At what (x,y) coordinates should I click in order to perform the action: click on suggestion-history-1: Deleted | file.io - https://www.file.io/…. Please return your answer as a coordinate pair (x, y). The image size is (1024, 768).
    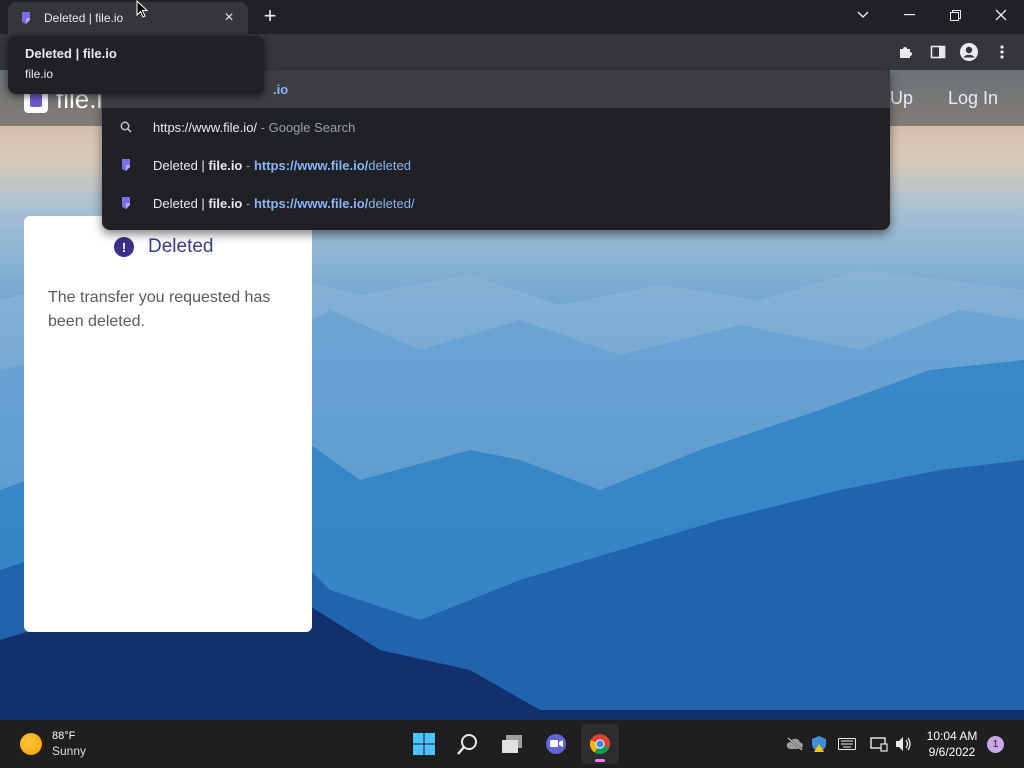
    Looking at the image, I should click on (496, 165).